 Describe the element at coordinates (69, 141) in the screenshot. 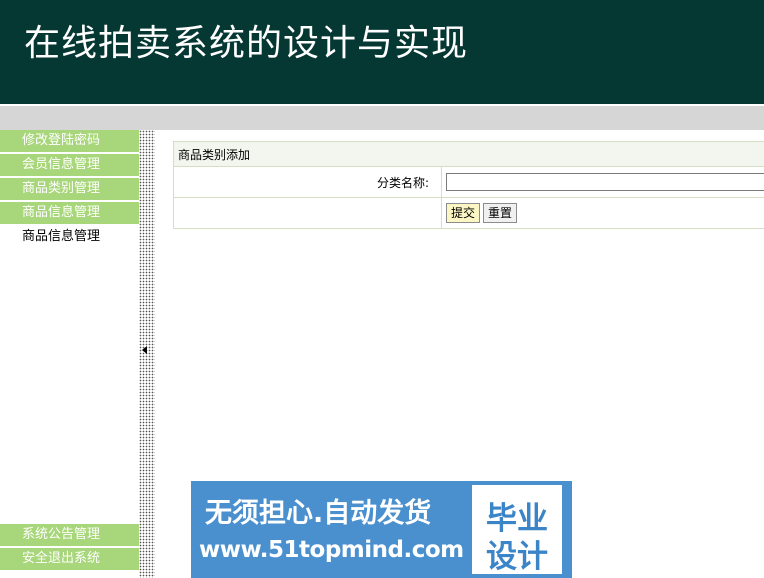

I see `sidebar-item-change-password: 修改登陆密码` at that location.